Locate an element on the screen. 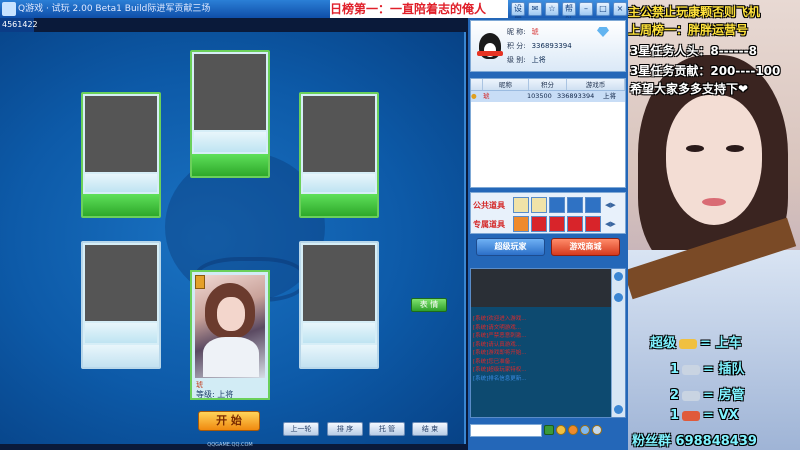 This screenshot has width=800, height=450. overlay-line-1: 主公禁止玩康颗否则飞机 is located at coordinates (694, 12).